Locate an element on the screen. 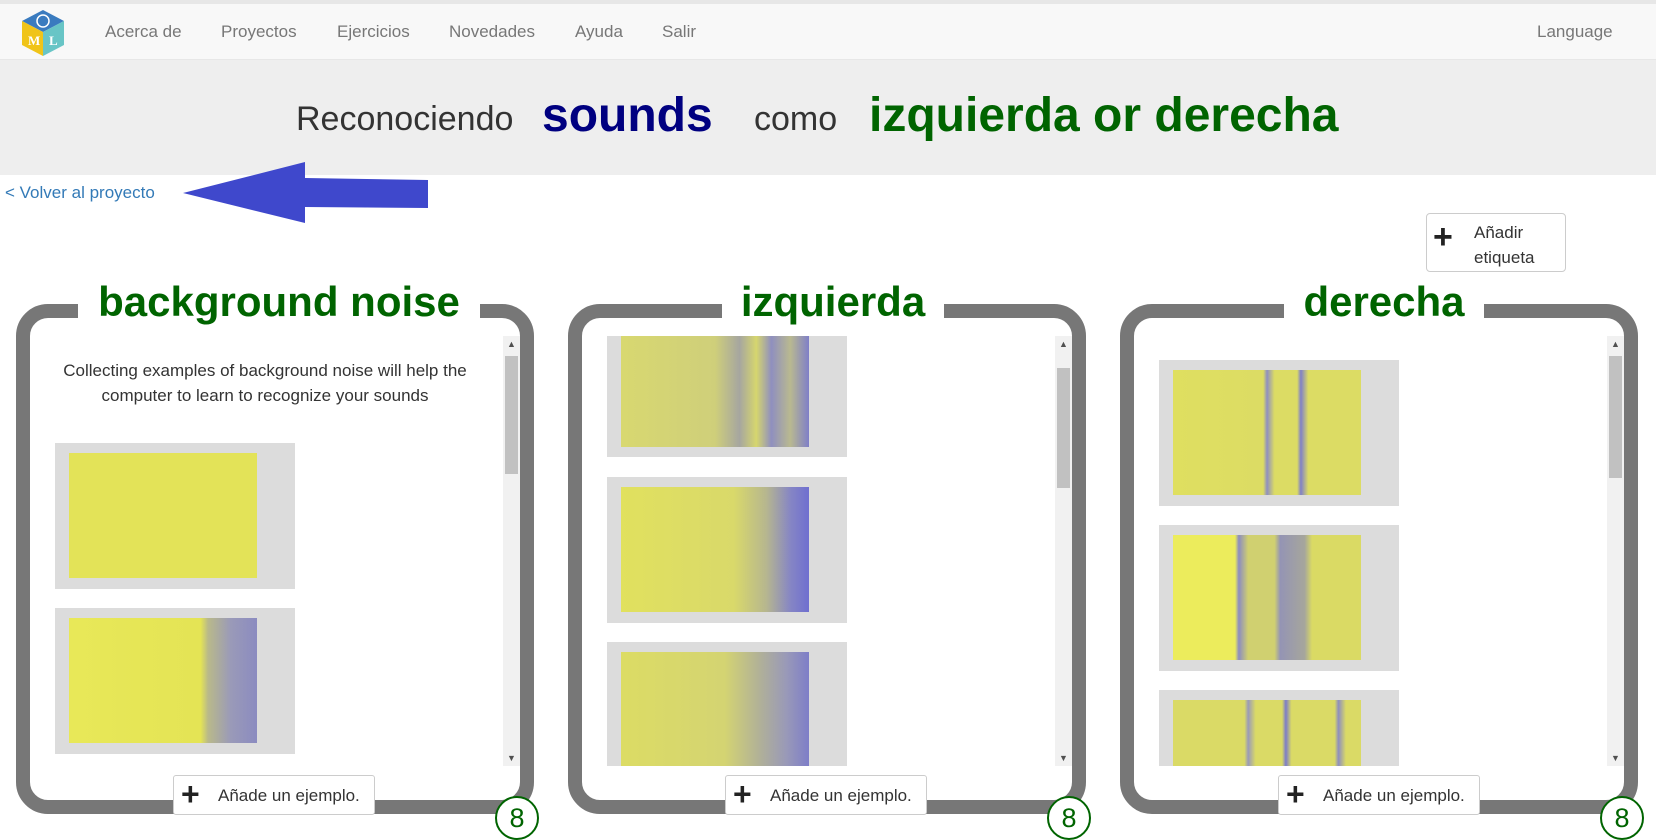  add-label-line1: Añadir is located at coordinates (1499, 232).